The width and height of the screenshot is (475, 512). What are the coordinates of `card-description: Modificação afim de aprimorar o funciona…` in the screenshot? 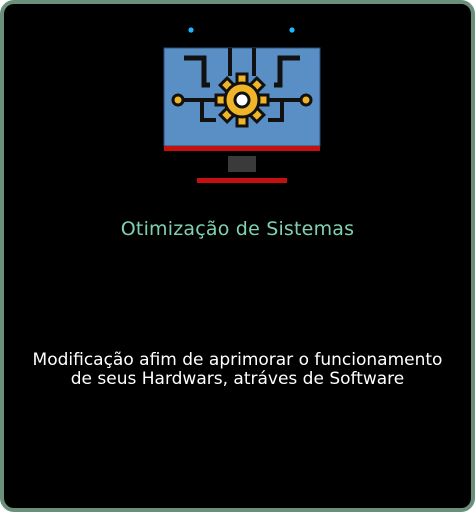 It's located at (237, 369).